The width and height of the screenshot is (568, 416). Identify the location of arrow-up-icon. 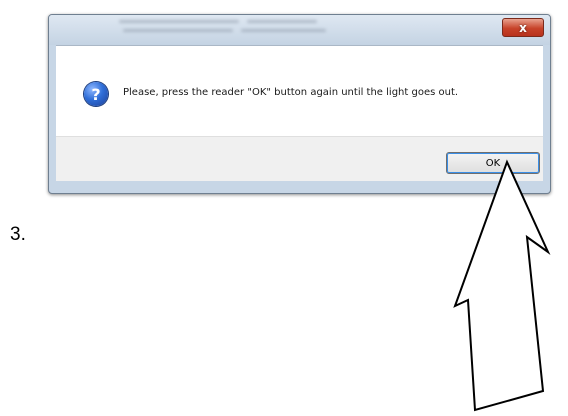
(502, 285).